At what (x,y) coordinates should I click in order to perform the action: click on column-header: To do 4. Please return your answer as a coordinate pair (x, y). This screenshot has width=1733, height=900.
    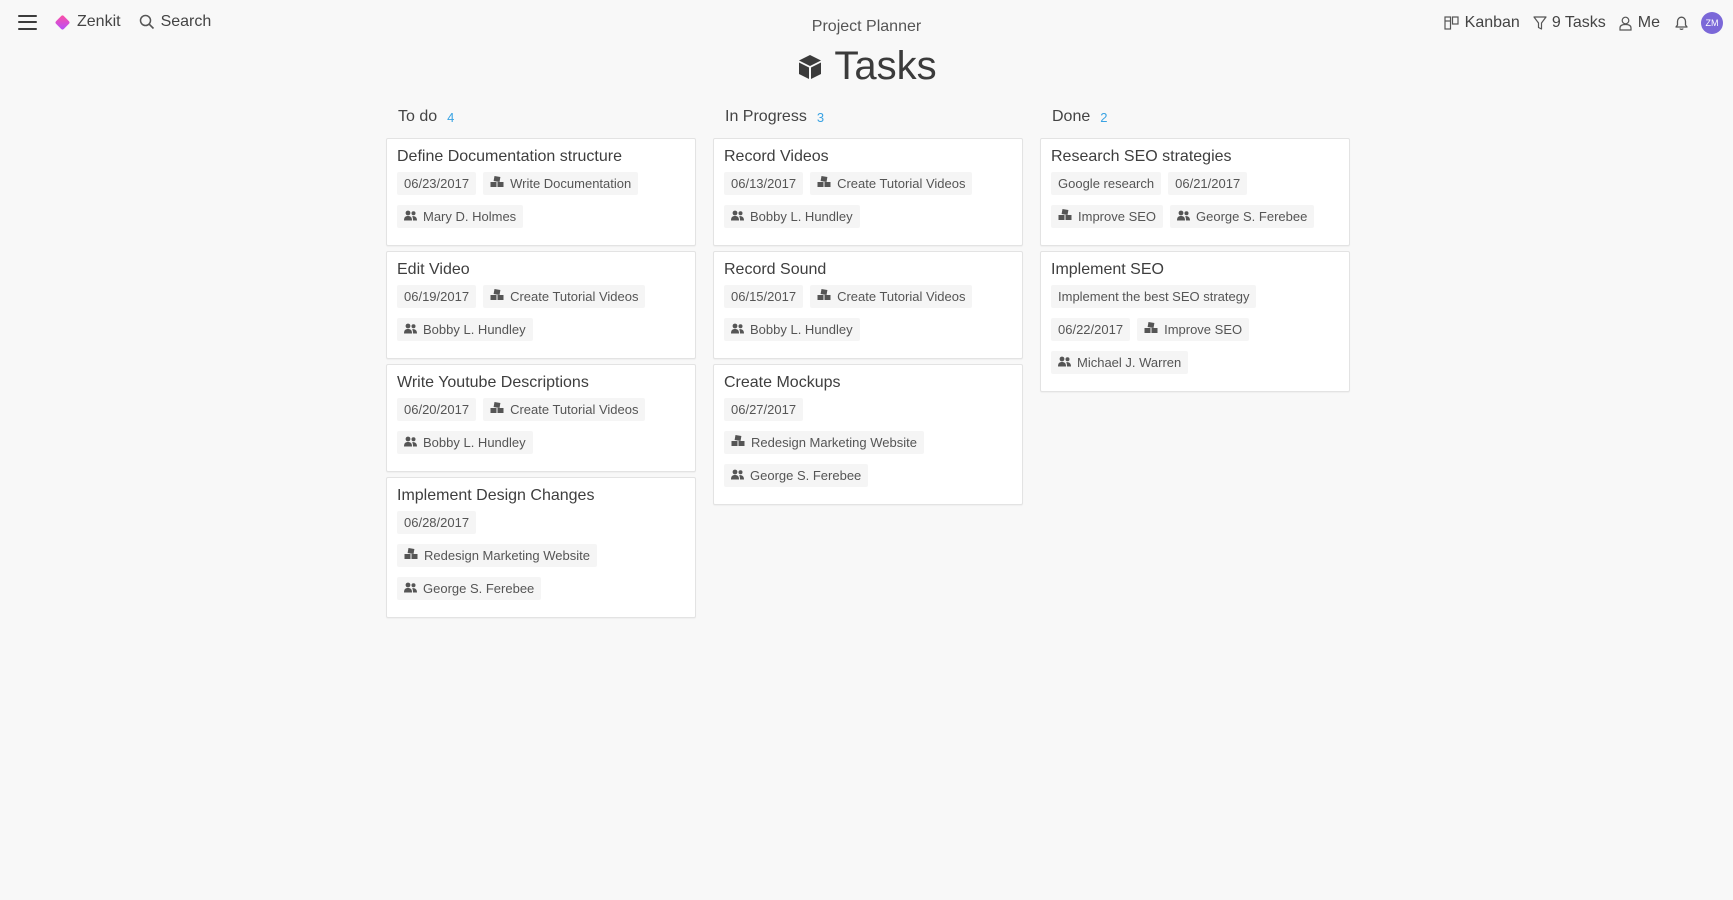
    Looking at the image, I should click on (541, 123).